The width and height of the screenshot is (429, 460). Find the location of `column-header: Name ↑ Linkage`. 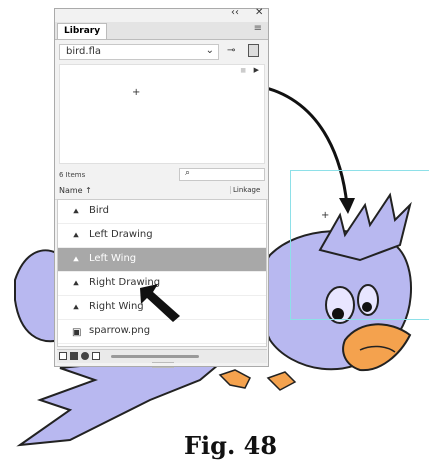

column-header: Name ↑ Linkage is located at coordinates (161, 192).